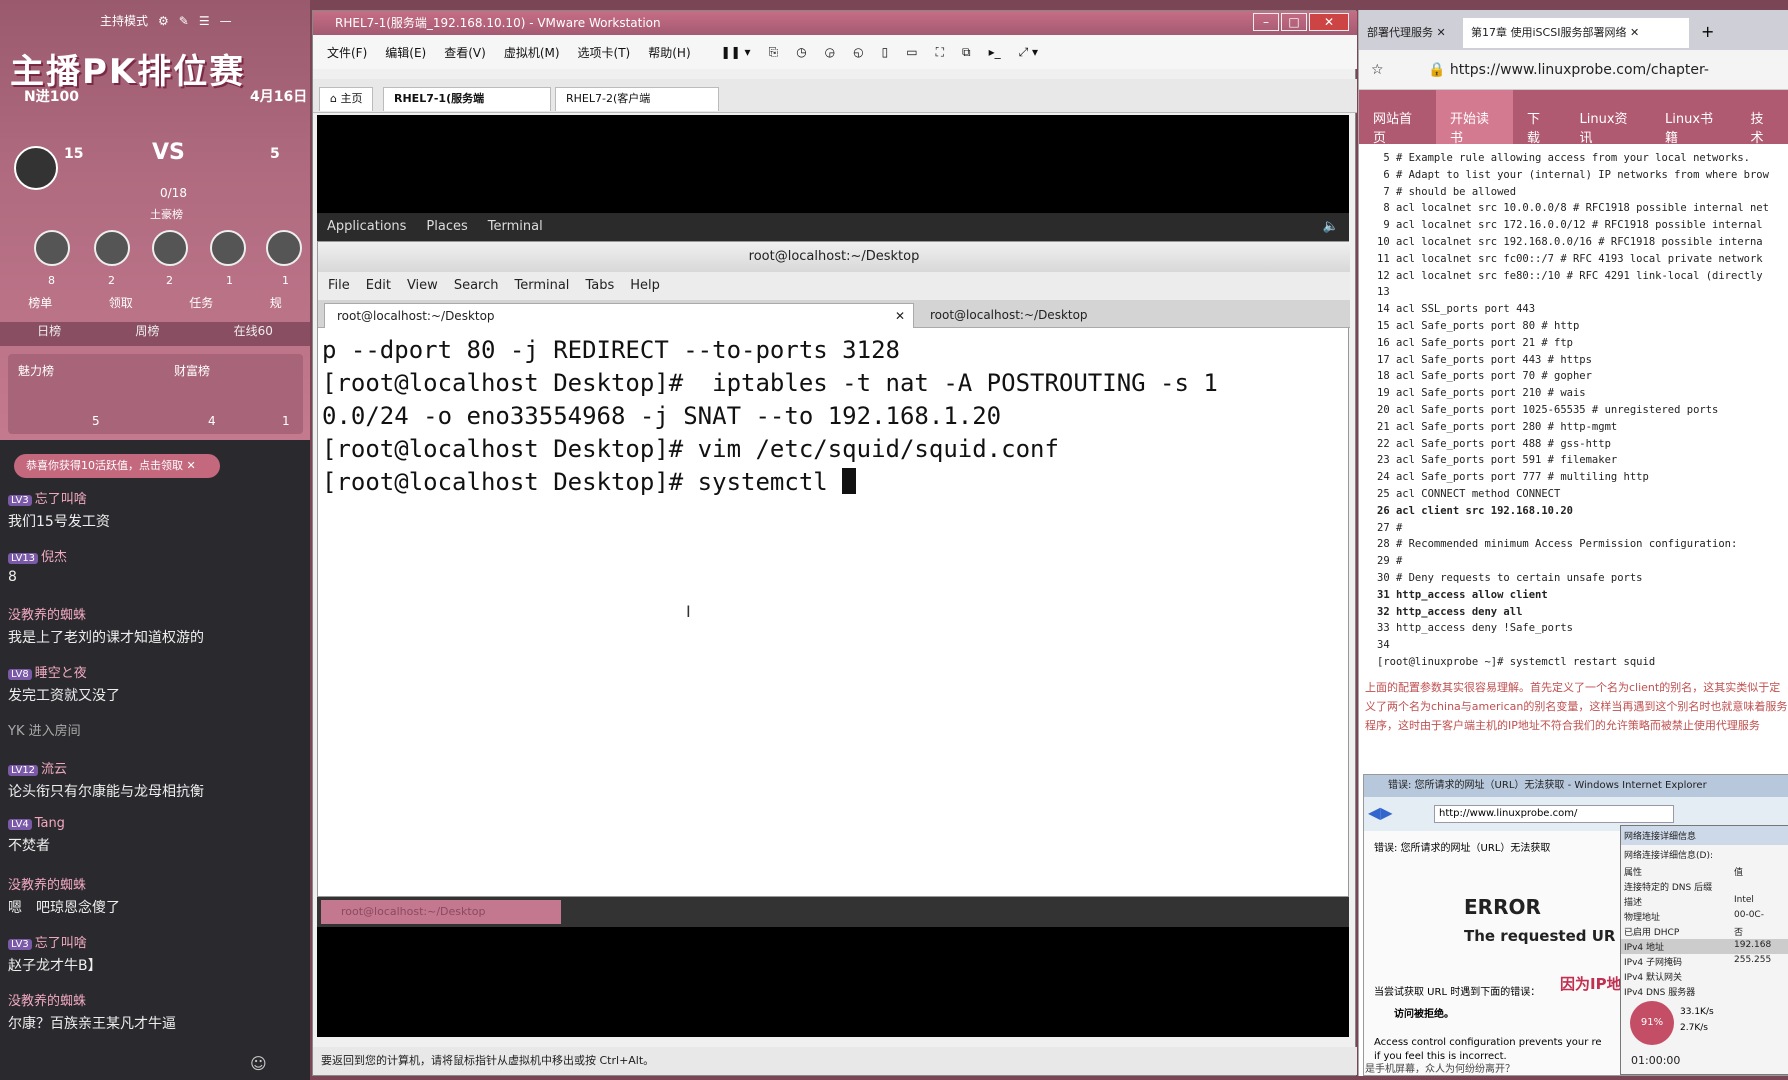 The image size is (1788, 1080). I want to click on menu-view: 查看(V), so click(465, 52).